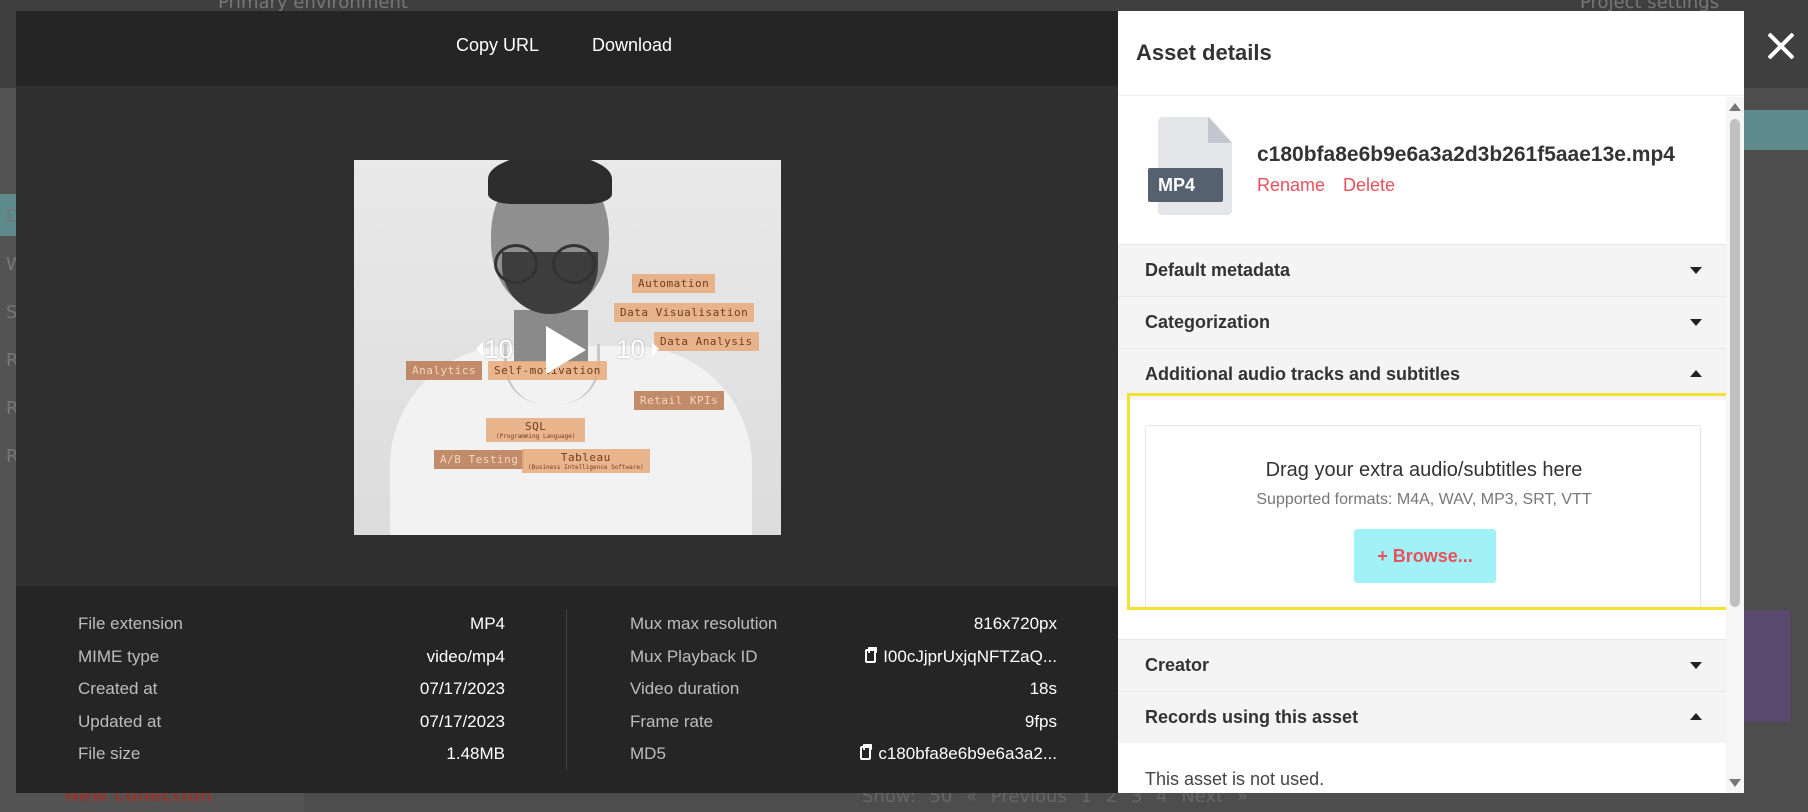 The image size is (1808, 812). Describe the element at coordinates (1204, 52) in the screenshot. I see `panel-title: Asset details` at that location.